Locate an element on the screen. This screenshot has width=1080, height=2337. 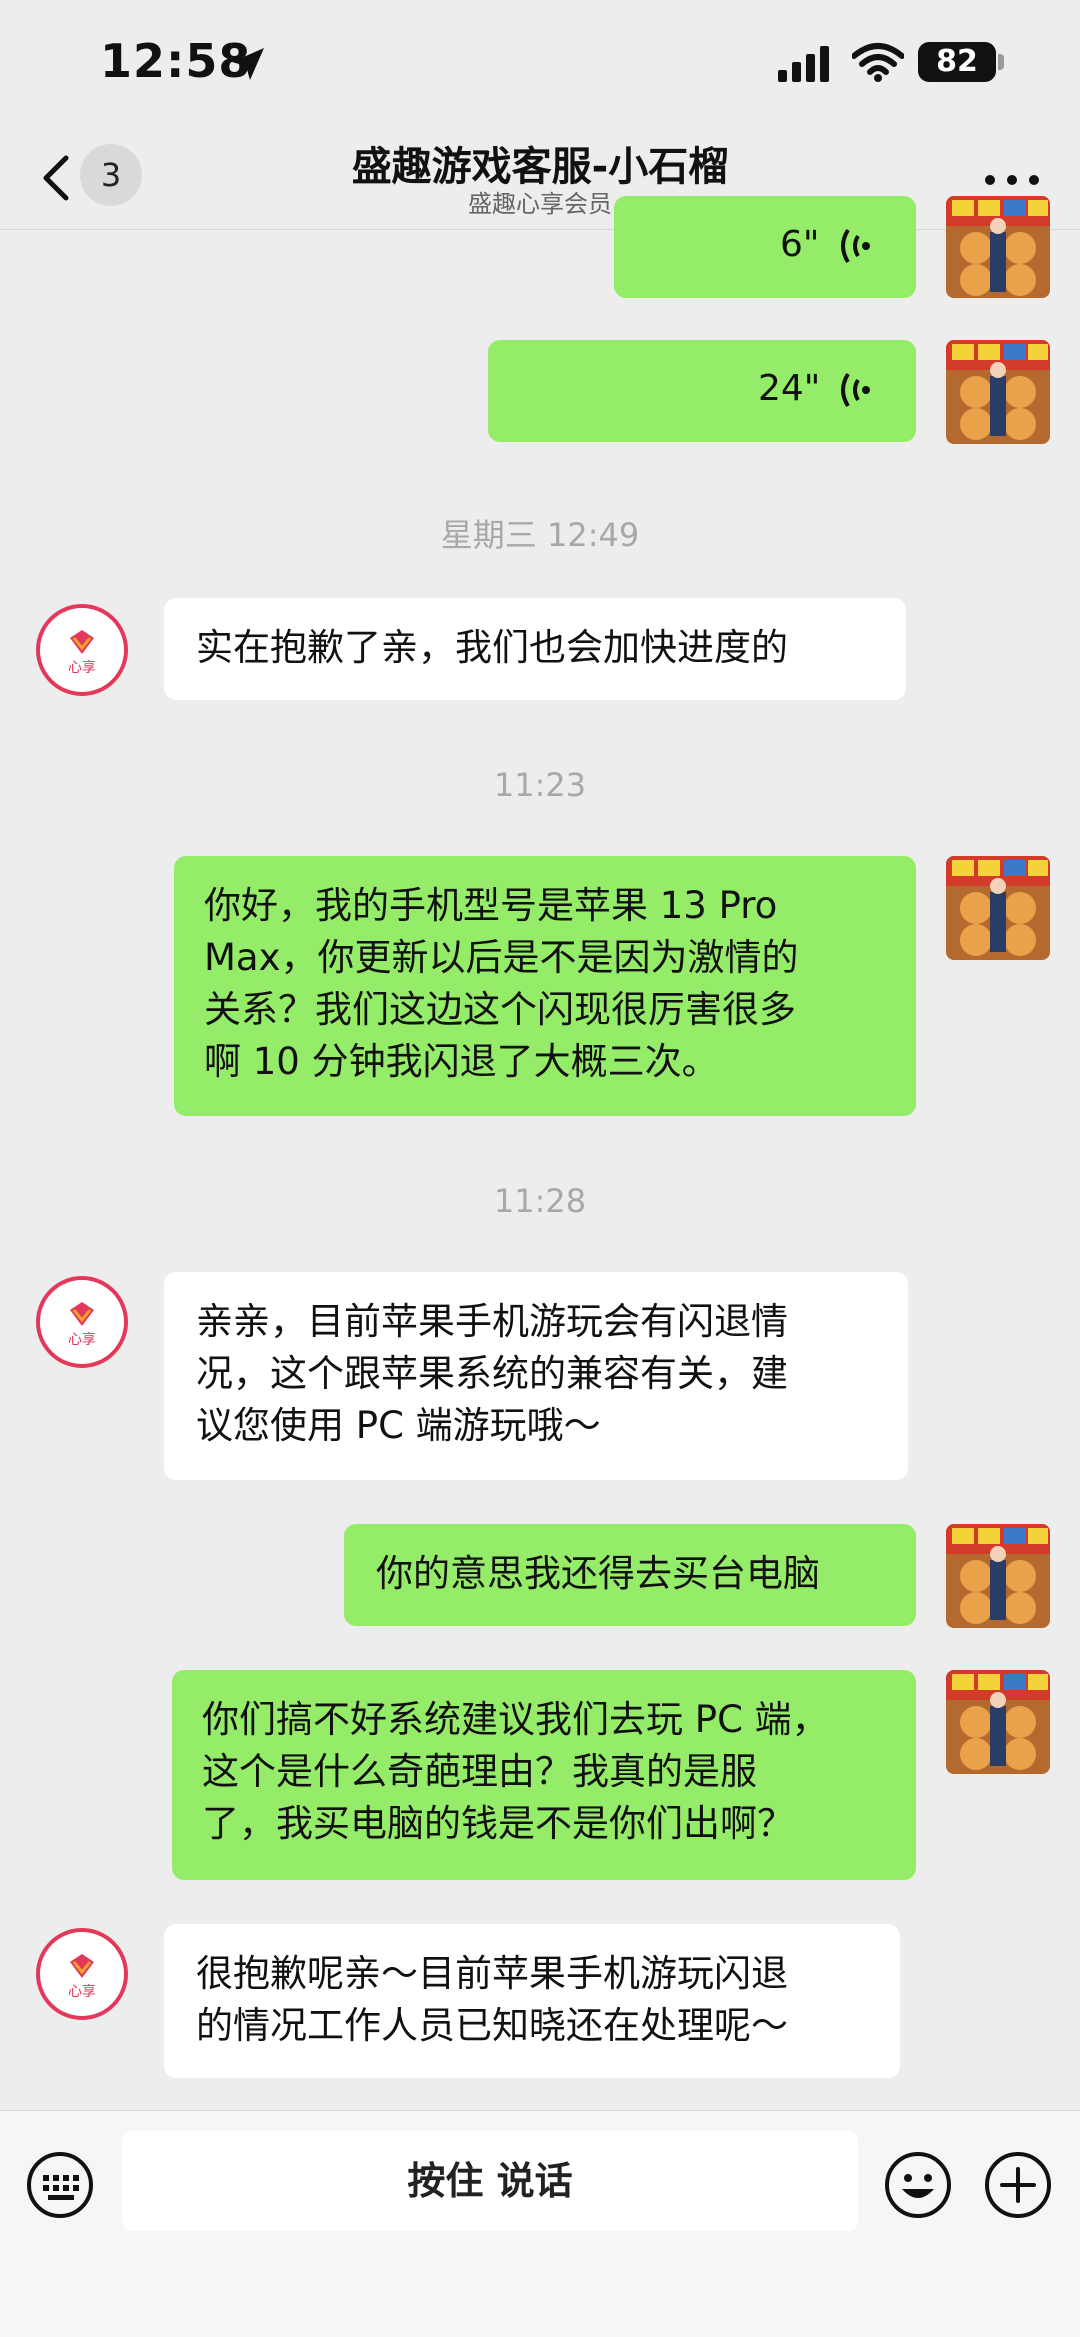
more-options-icon is located at coordinates (1012, 180).